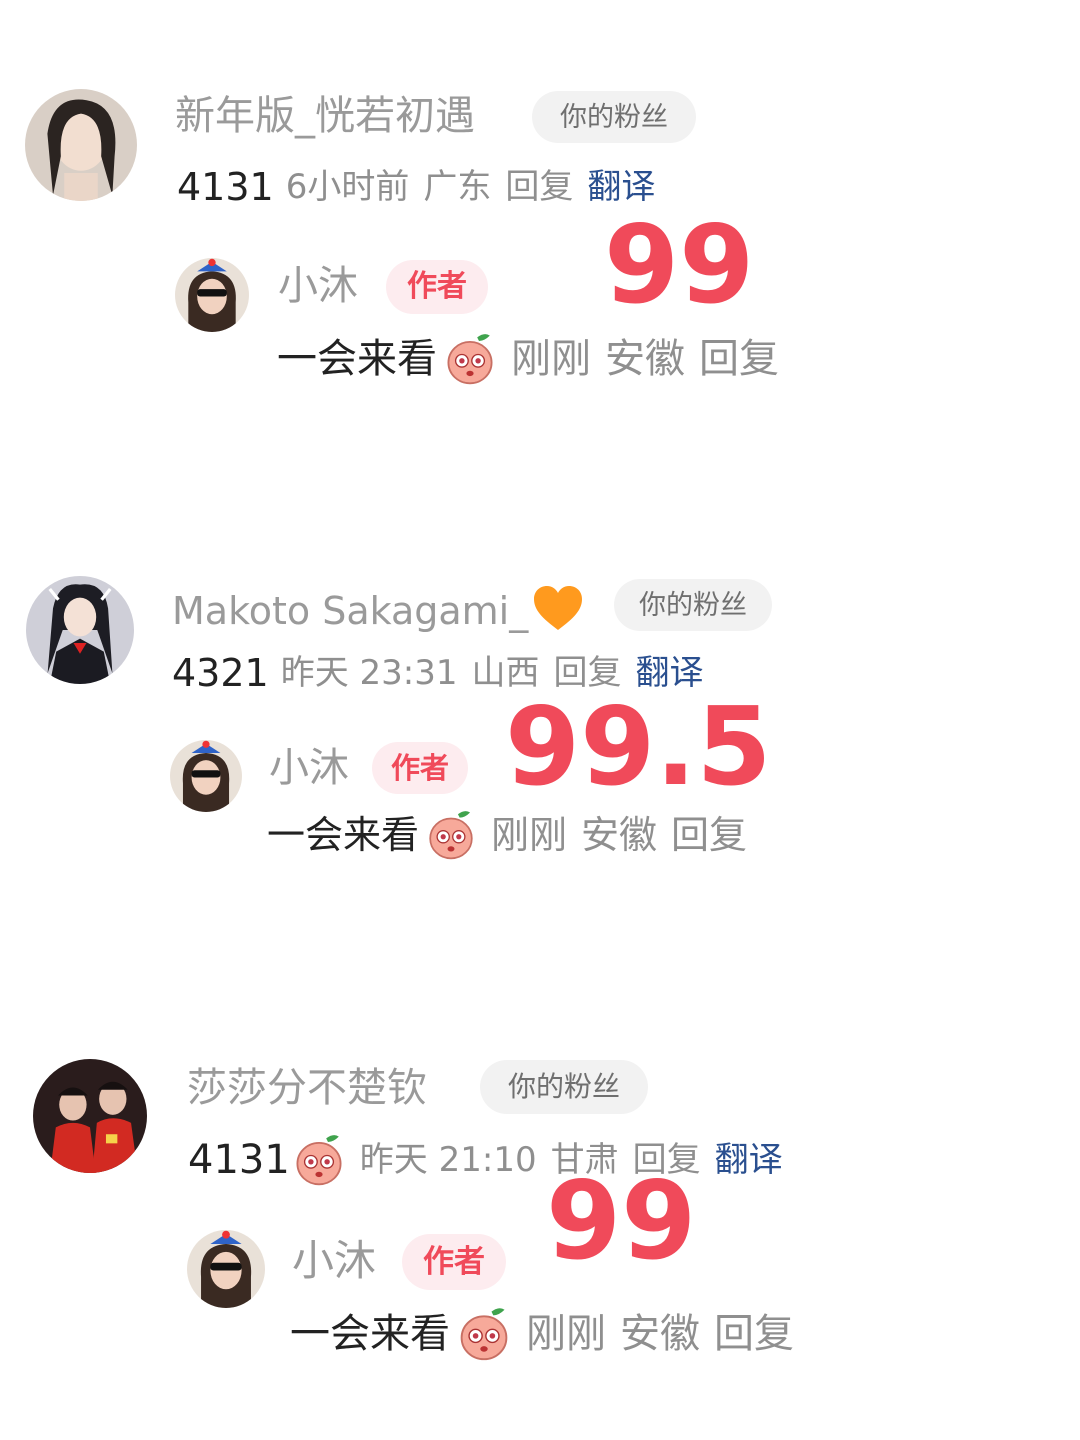  What do you see at coordinates (220, 673) in the screenshot?
I see `like-count: 4321` at bounding box center [220, 673].